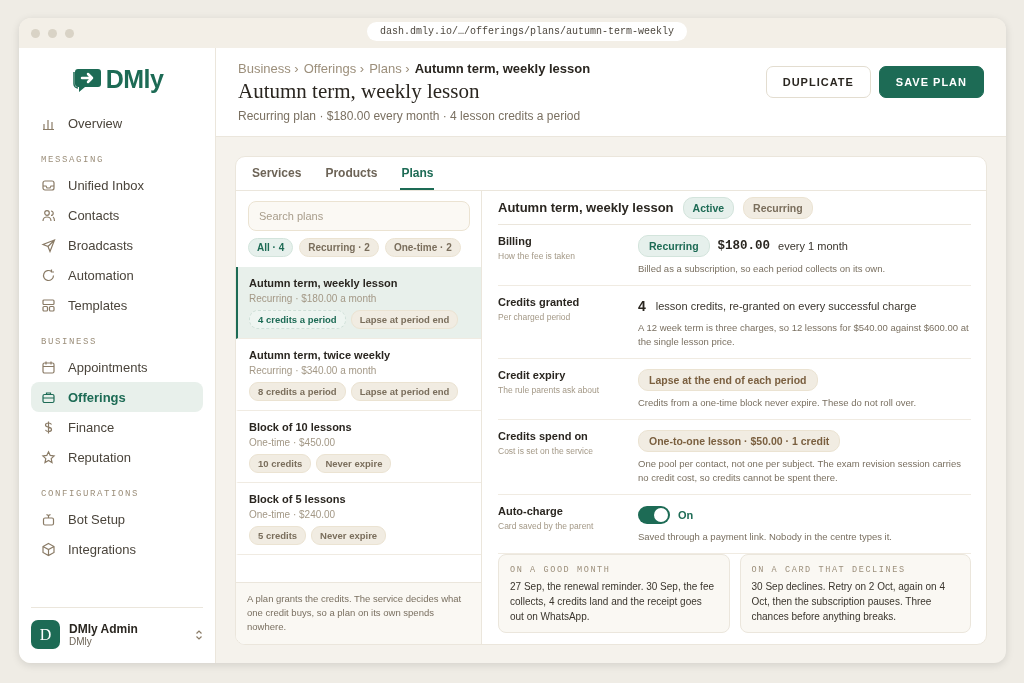 The width and height of the screenshot is (1024, 683). I want to click on contacts-icon, so click(48, 215).